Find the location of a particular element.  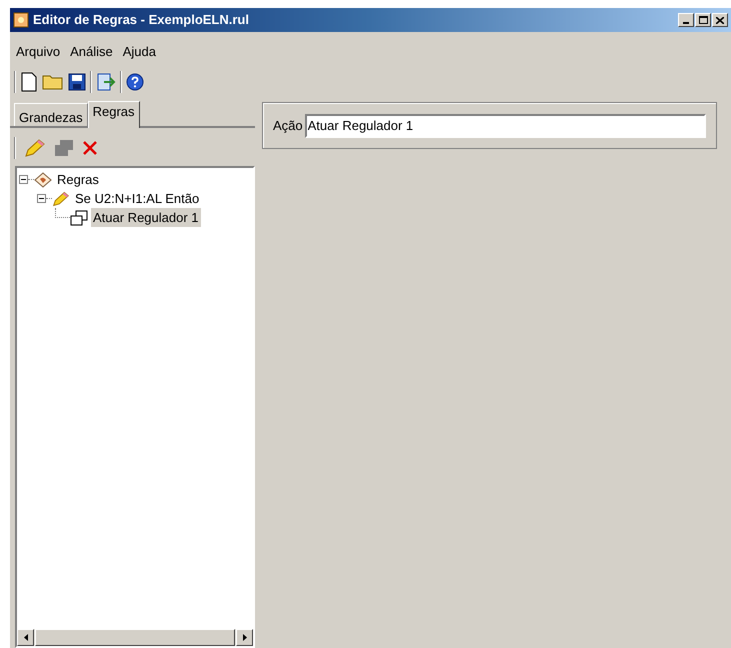

action-label: Ação is located at coordinates (288, 125).